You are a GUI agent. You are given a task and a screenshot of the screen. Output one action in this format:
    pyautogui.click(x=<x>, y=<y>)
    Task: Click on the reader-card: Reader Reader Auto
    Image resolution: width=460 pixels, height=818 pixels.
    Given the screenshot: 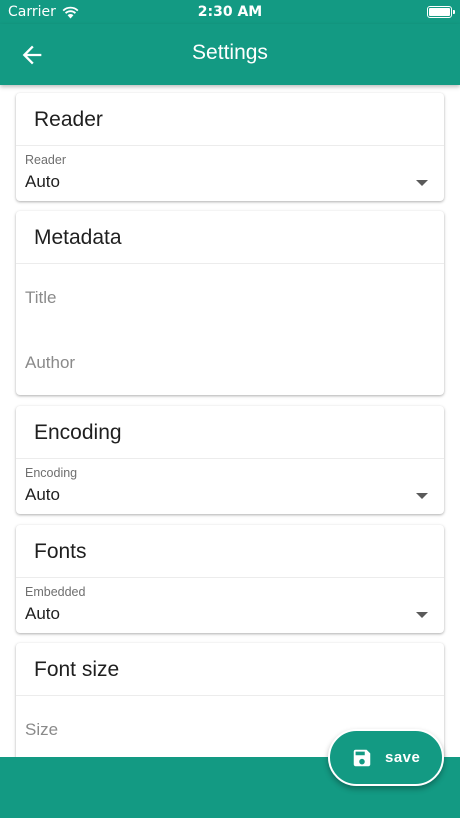 What is the action you would take?
    pyautogui.click(x=230, y=147)
    